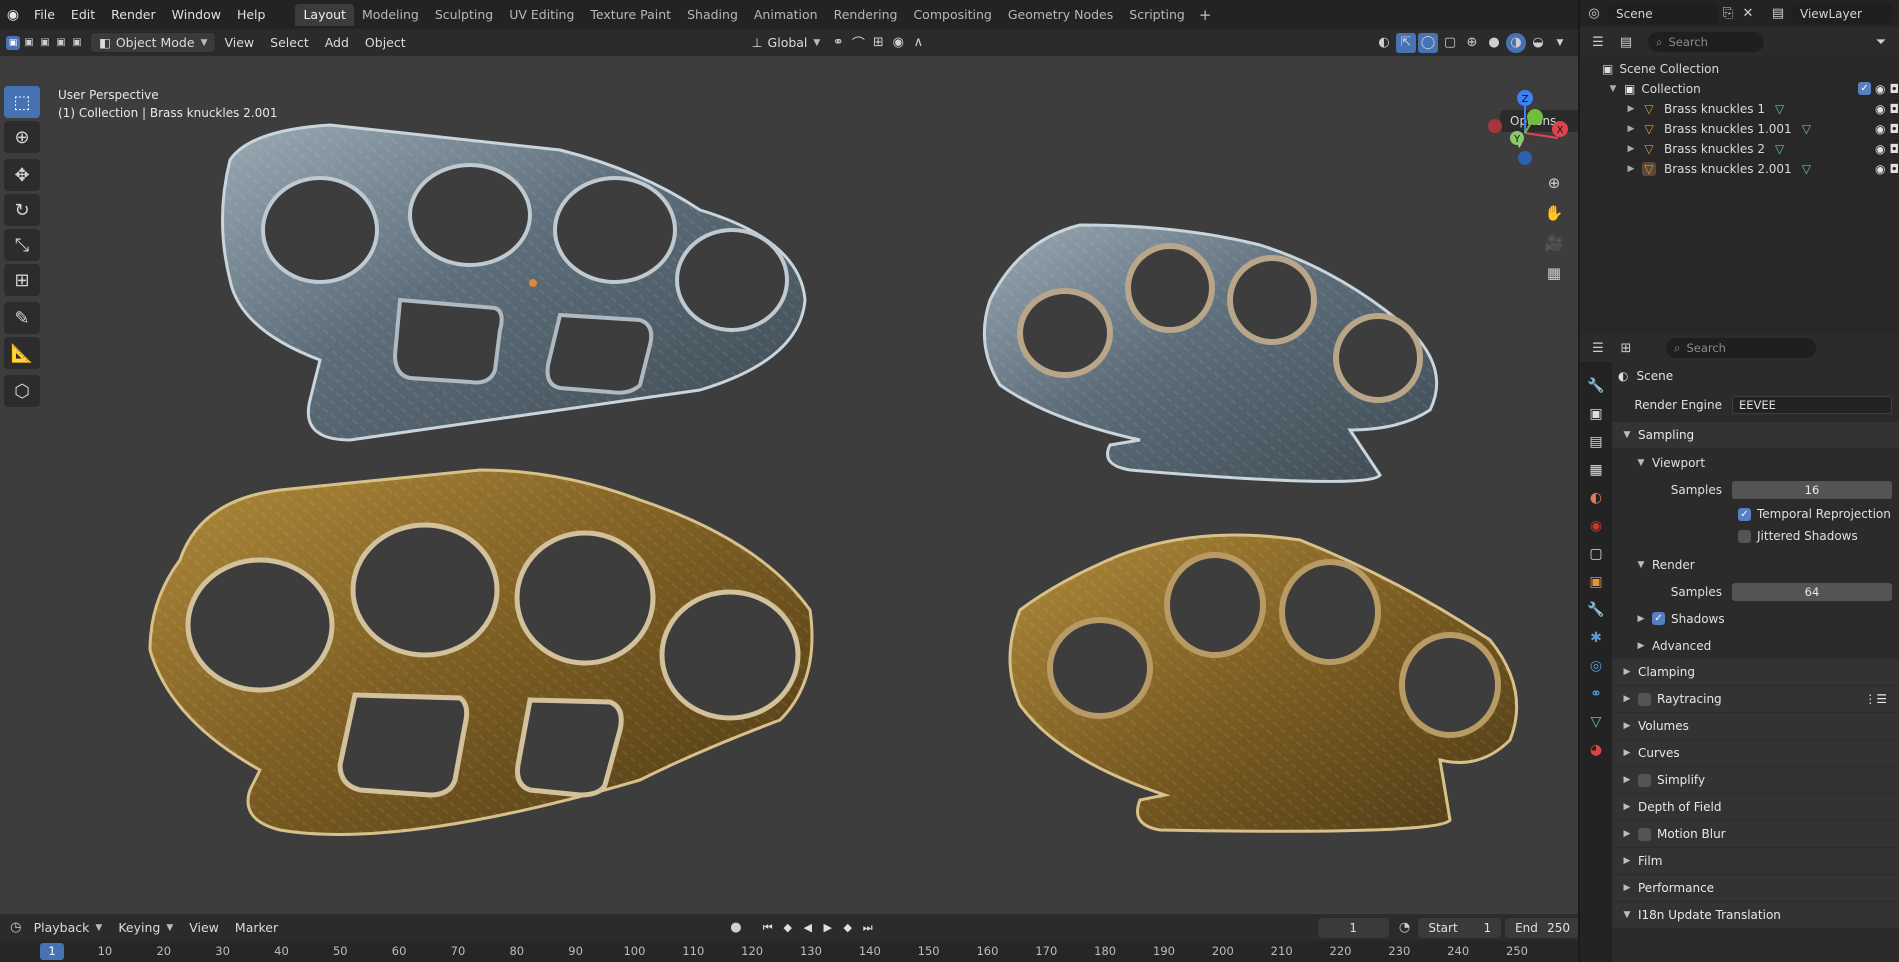 This screenshot has height=962, width=1899. Describe the element at coordinates (788, 928) in the screenshot. I see `jump-keyframe-back-icon: ◆` at that location.